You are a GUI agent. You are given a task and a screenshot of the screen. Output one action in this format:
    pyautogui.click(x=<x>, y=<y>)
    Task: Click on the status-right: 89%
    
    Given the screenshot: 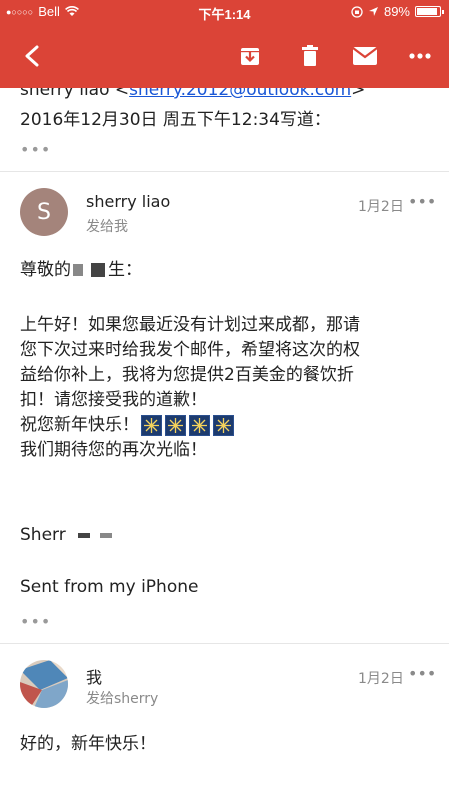 What is the action you would take?
    pyautogui.click(x=397, y=11)
    